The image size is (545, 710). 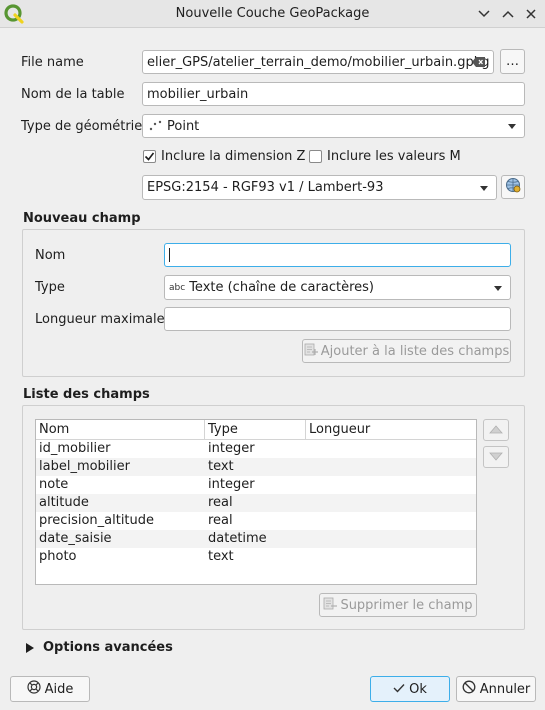 I want to click on cancel-label: Annuler, so click(x=505, y=689).